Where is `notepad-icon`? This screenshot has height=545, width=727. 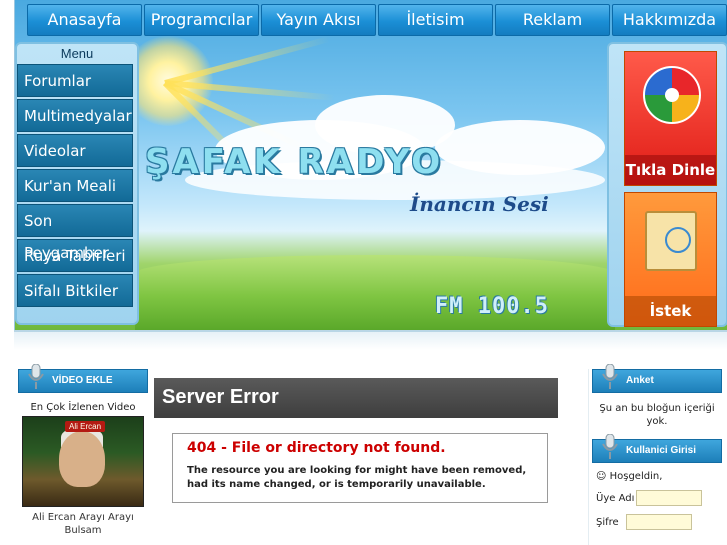
notepad-icon is located at coordinates (671, 241).